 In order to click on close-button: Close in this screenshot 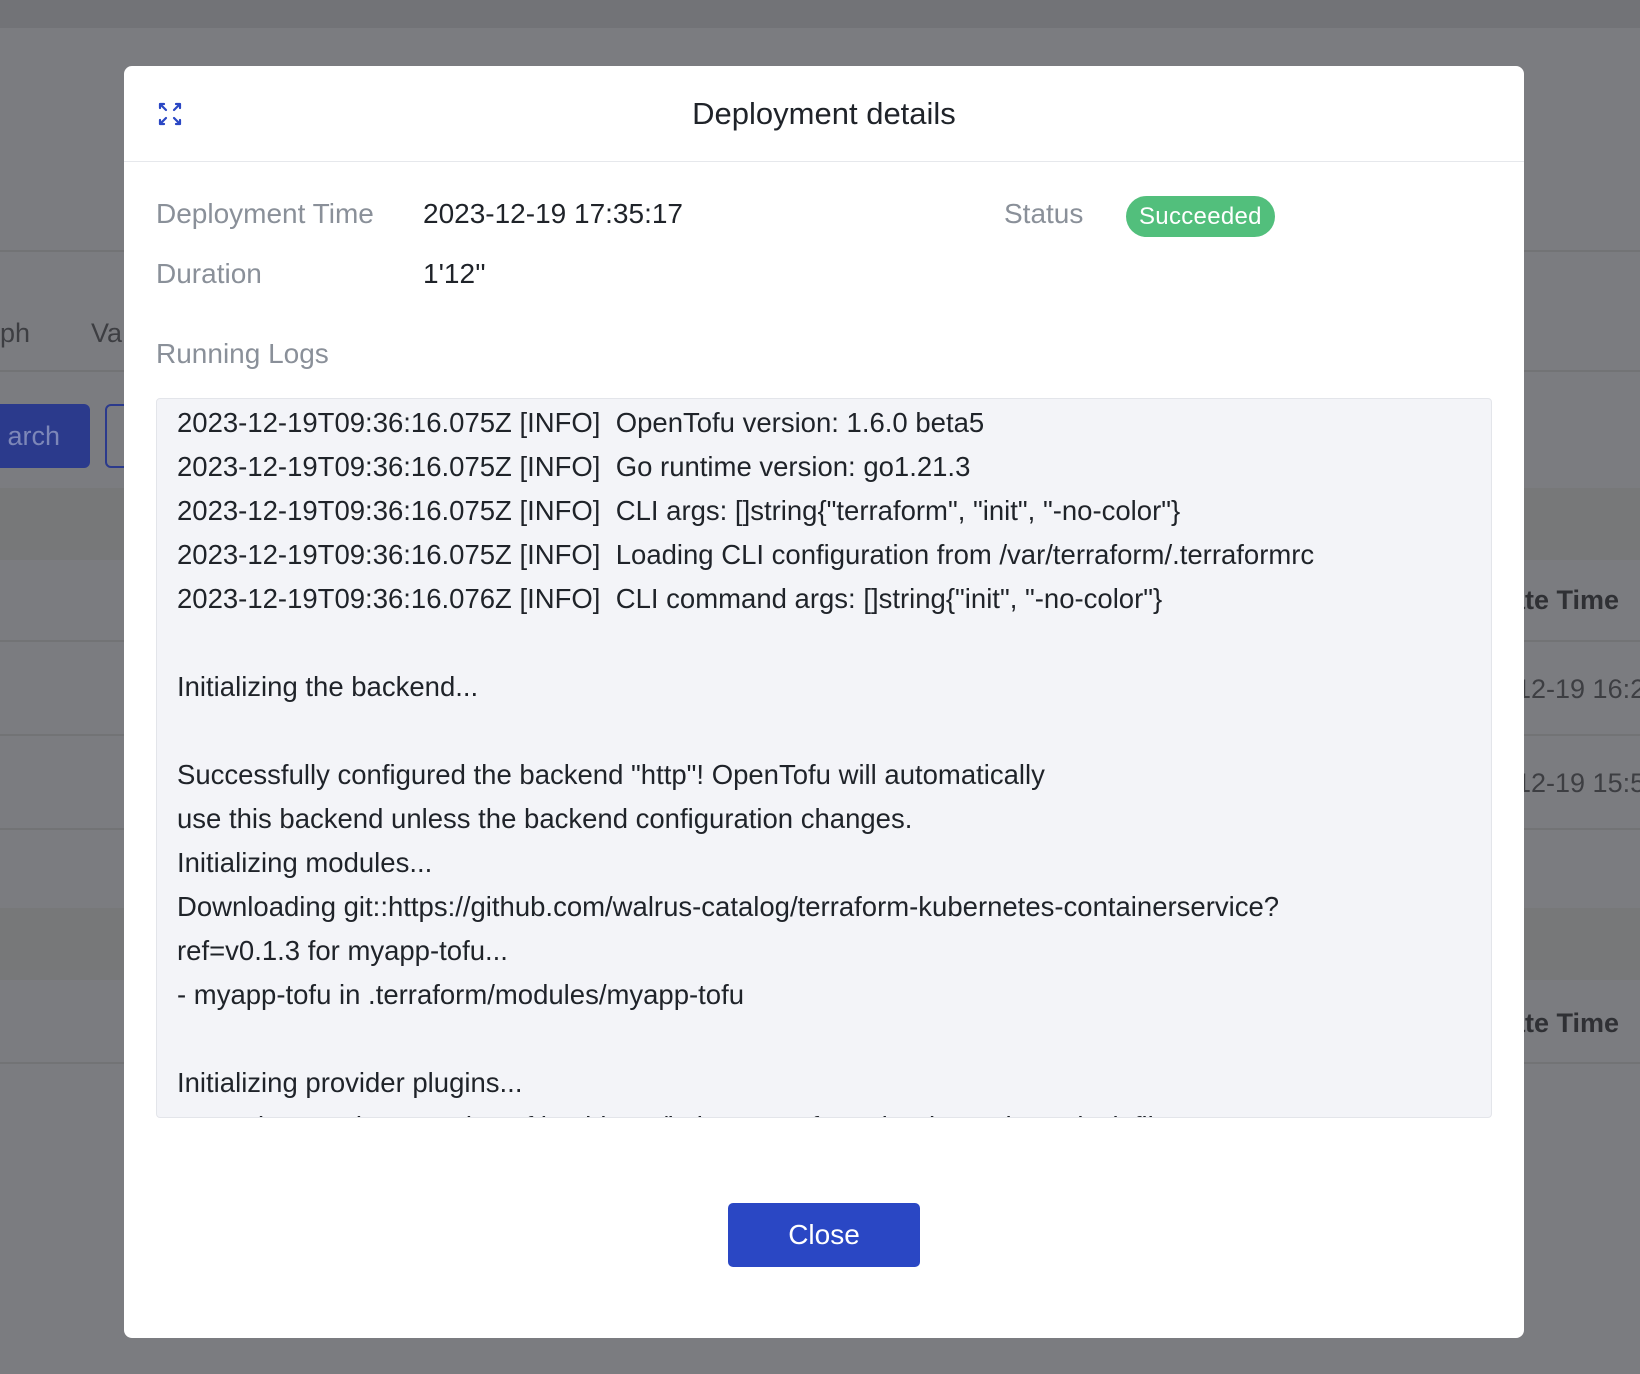, I will do `click(824, 1235)`.